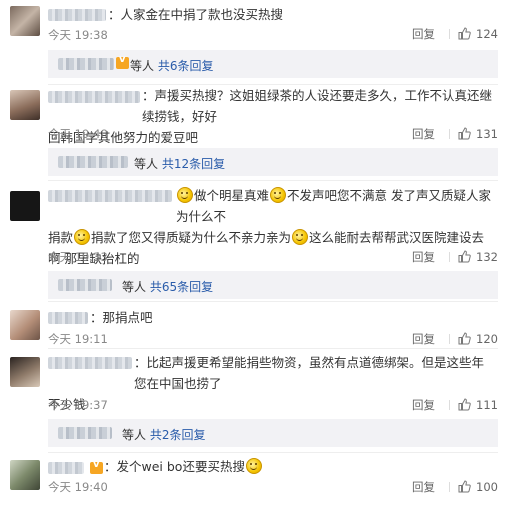  I want to click on comment-actions: 回复 111, so click(455, 405).